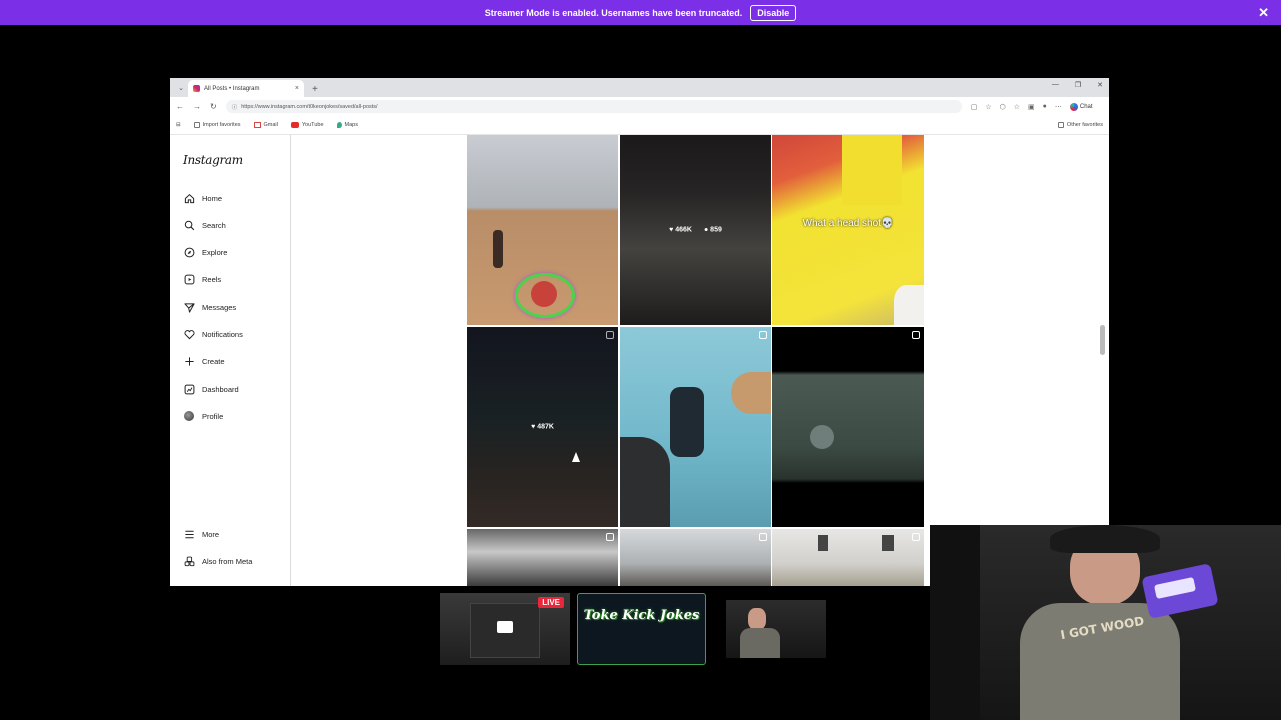 The width and height of the screenshot is (1281, 720). What do you see at coordinates (848, 223) in the screenshot?
I see `post-caption: What a head shot💀` at bounding box center [848, 223].